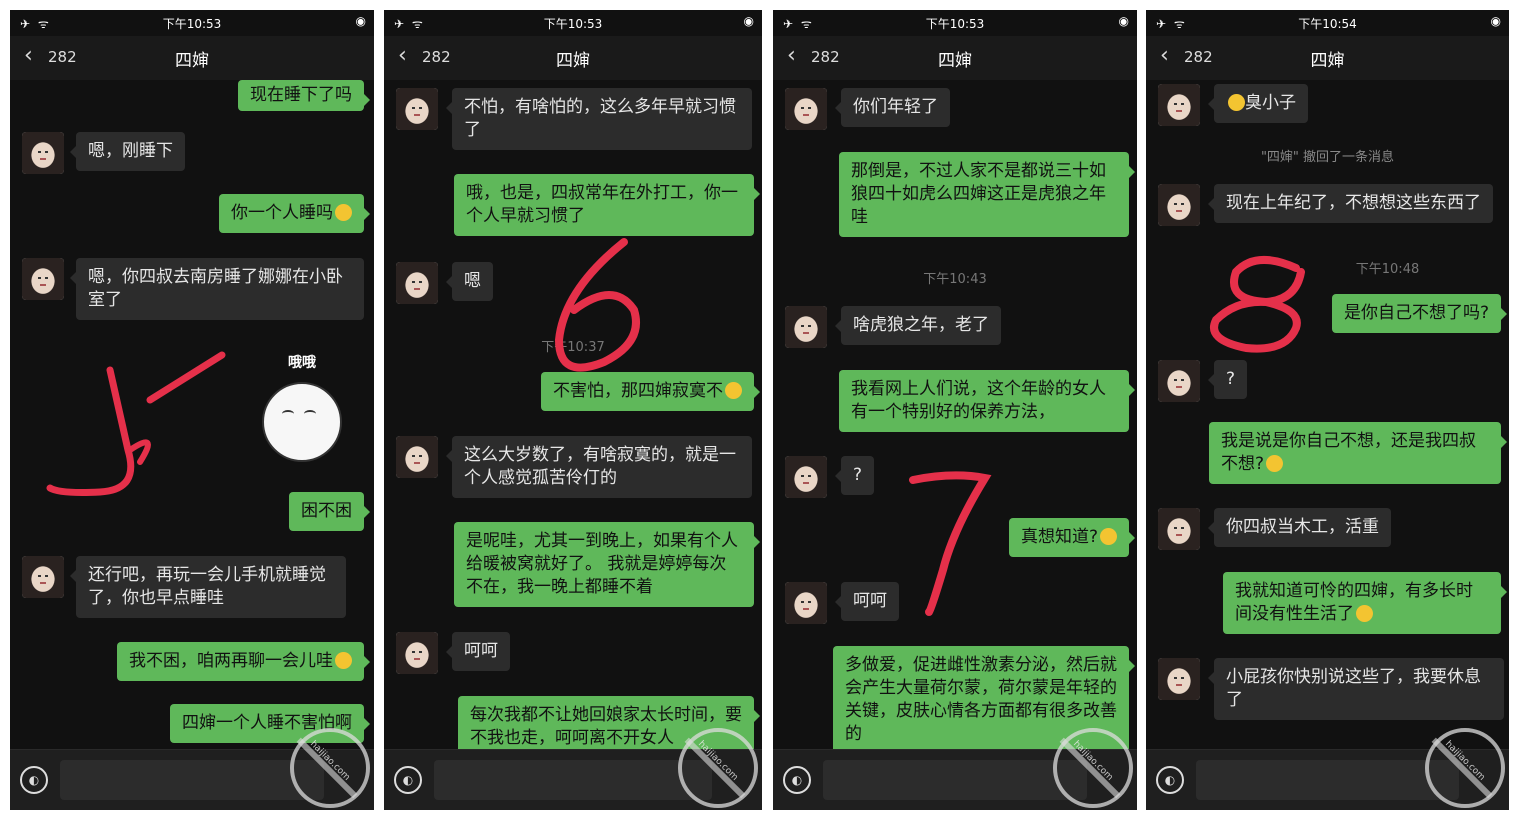 Image resolution: width=1519 pixels, height=820 pixels. I want to click on message-text: 小屁孩你快别说这些了，我要休息了, so click(1353, 688).